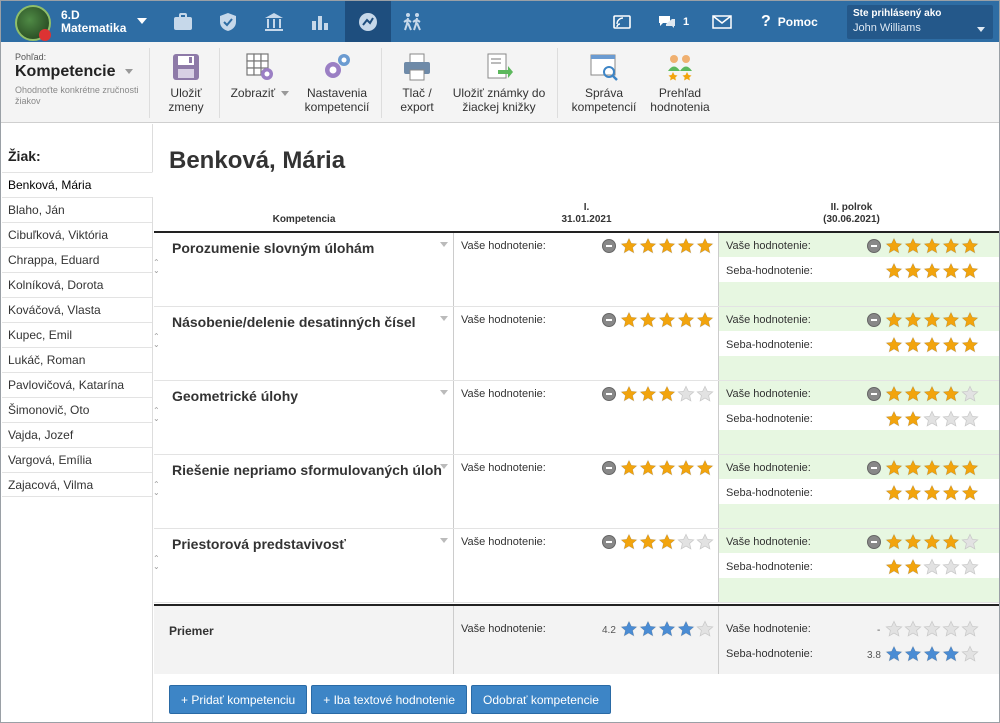 This screenshot has width=1000, height=723. I want to click on user-menu: Ste prihlásený ako John Williams, so click(920, 22).